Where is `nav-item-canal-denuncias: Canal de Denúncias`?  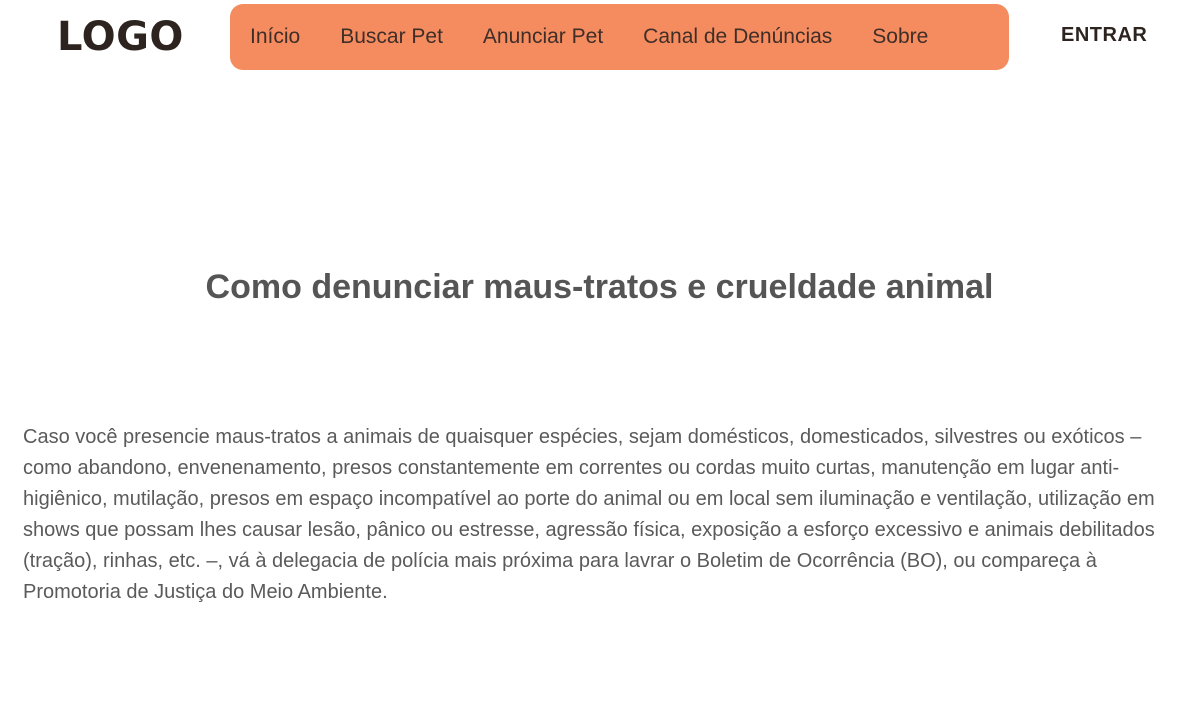
nav-item-canal-denuncias: Canal de Denúncias is located at coordinates (737, 37).